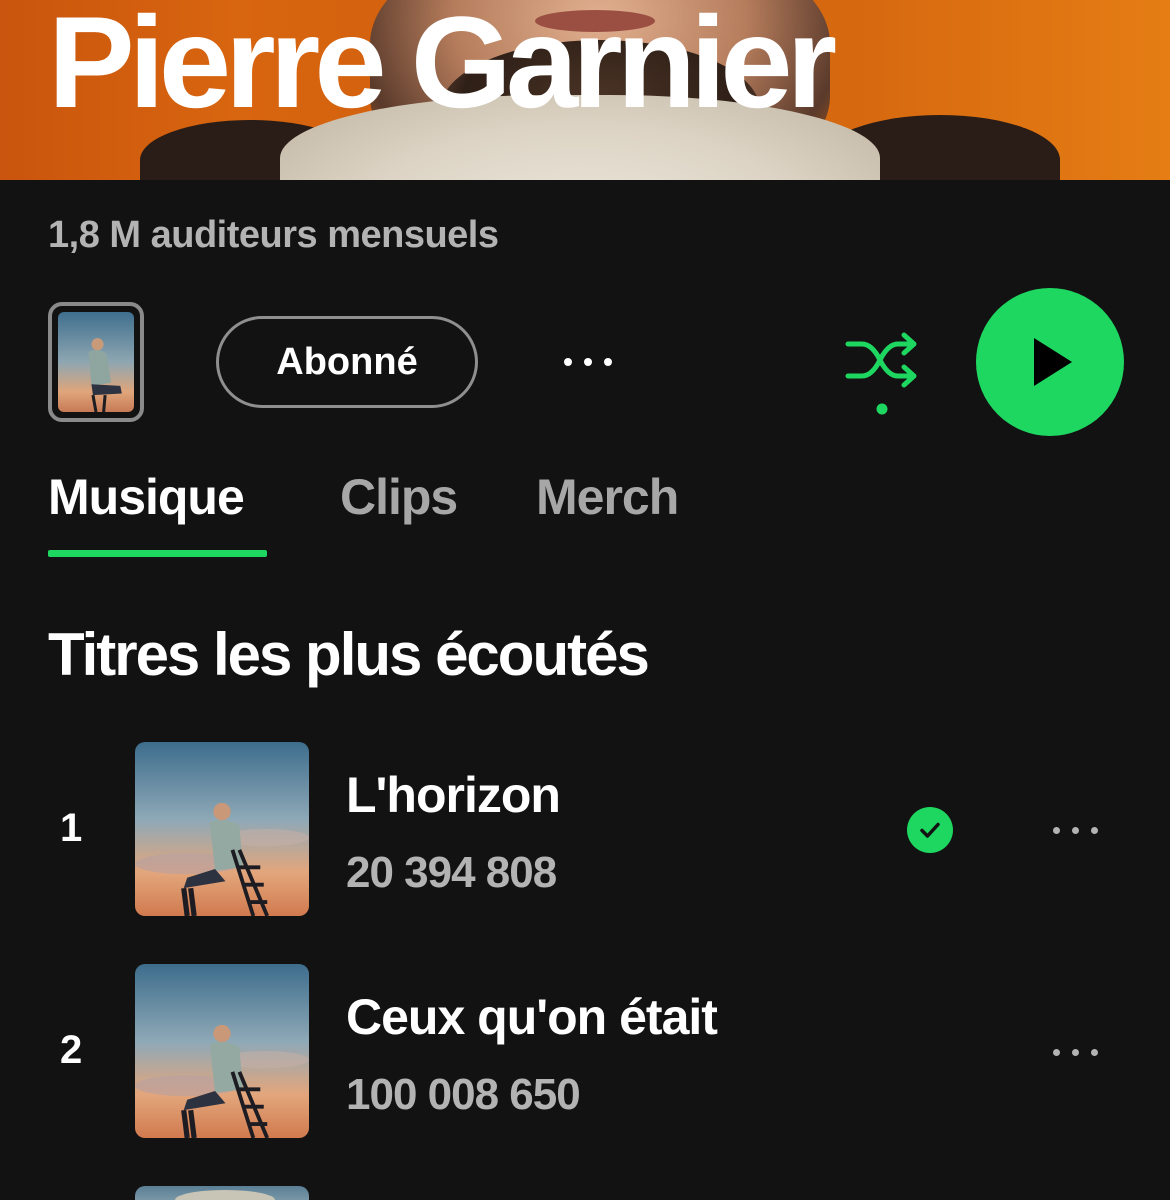 The image size is (1170, 1200). Describe the element at coordinates (588, 362) in the screenshot. I see `more-options-button` at that location.